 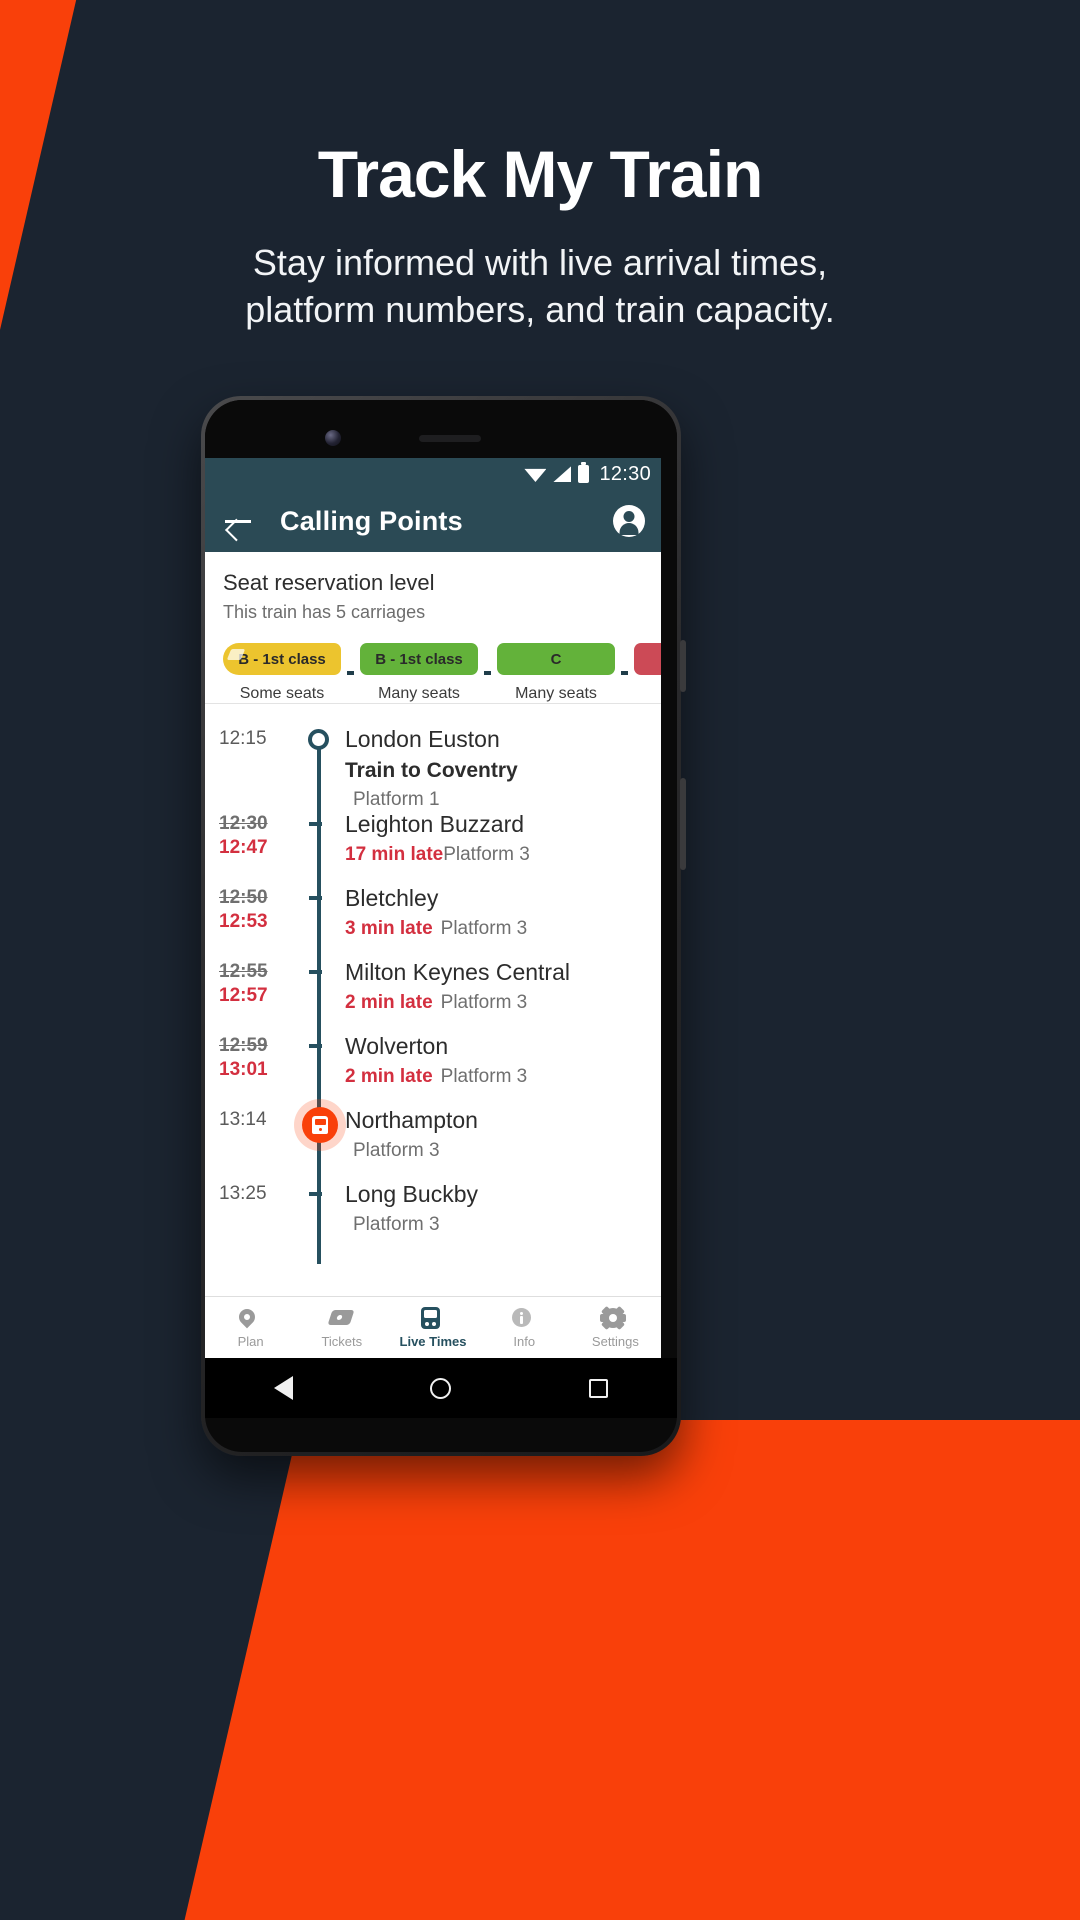 What do you see at coordinates (435, 824) in the screenshot?
I see `station-name: Leighton Buzzard` at bounding box center [435, 824].